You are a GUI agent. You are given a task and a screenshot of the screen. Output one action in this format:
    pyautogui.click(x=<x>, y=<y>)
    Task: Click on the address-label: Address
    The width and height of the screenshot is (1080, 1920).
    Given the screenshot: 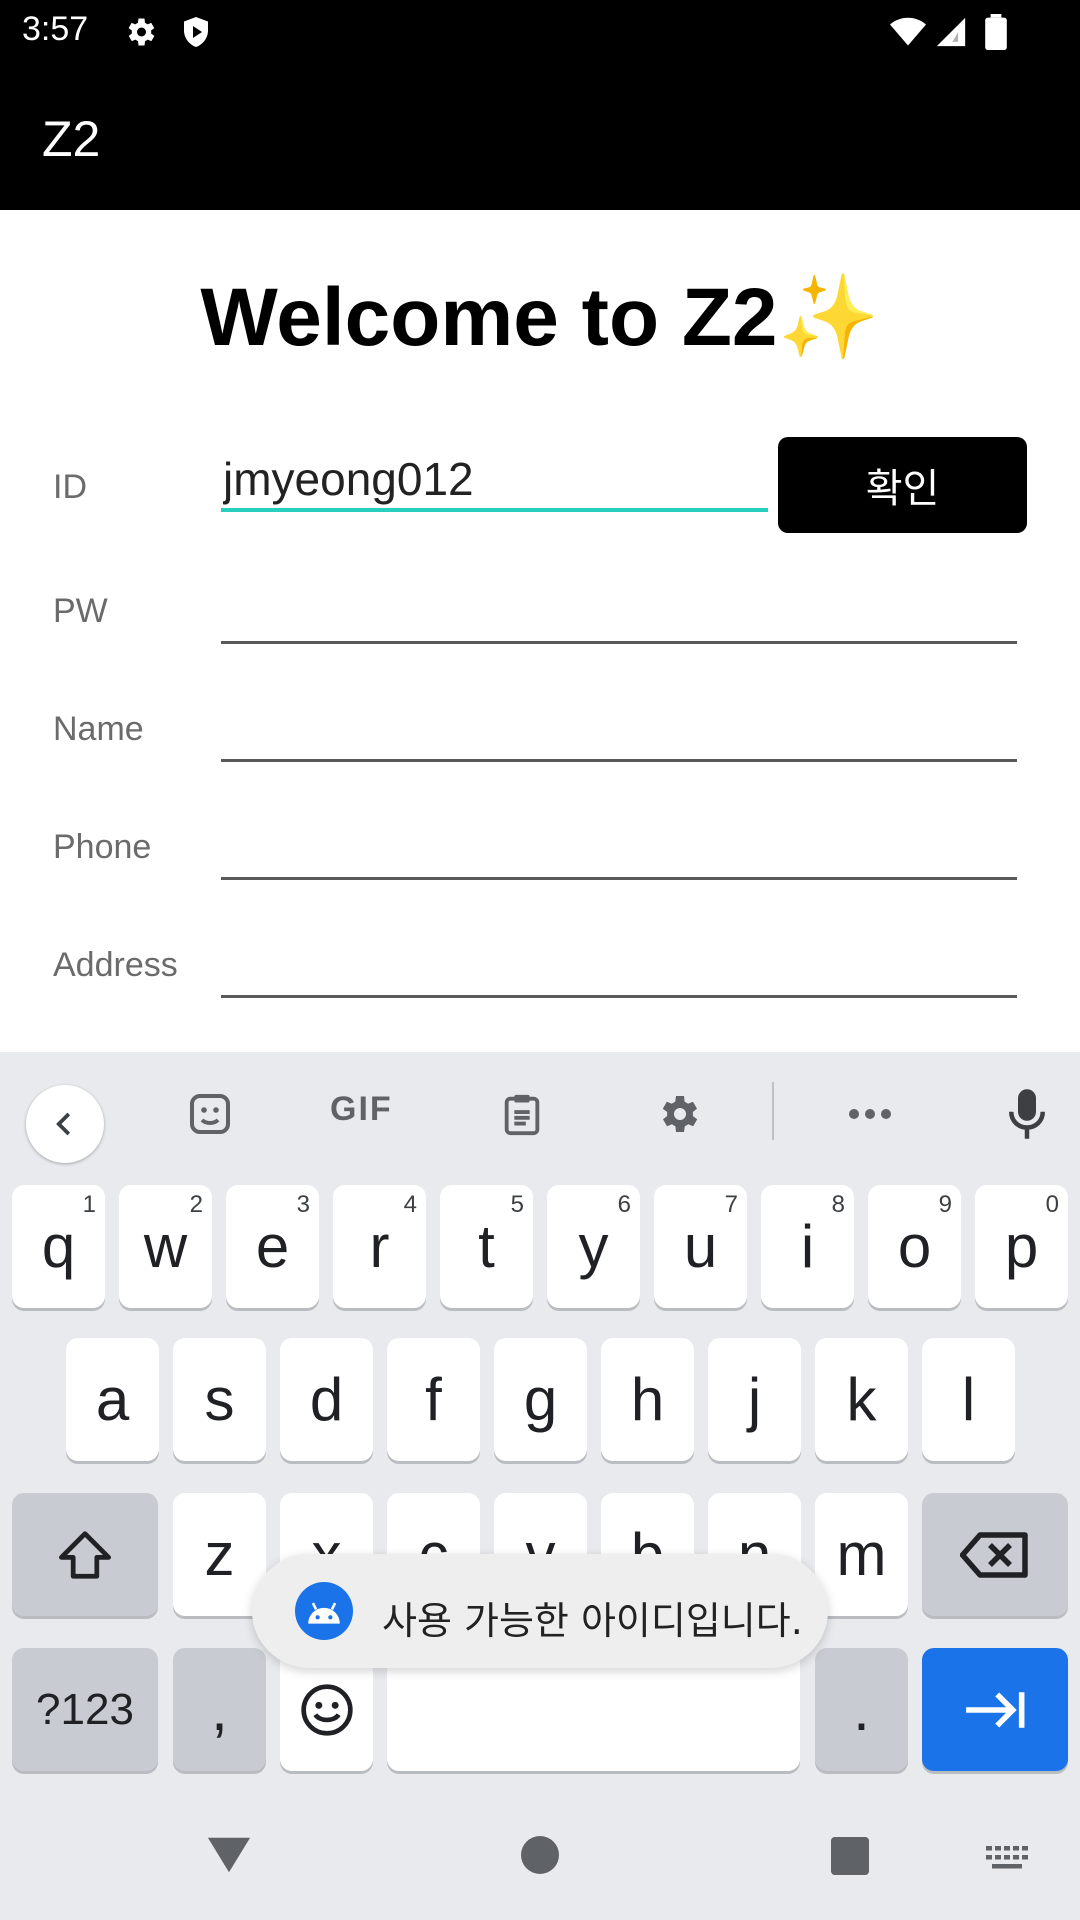 What is the action you would take?
    pyautogui.click(x=115, y=965)
    